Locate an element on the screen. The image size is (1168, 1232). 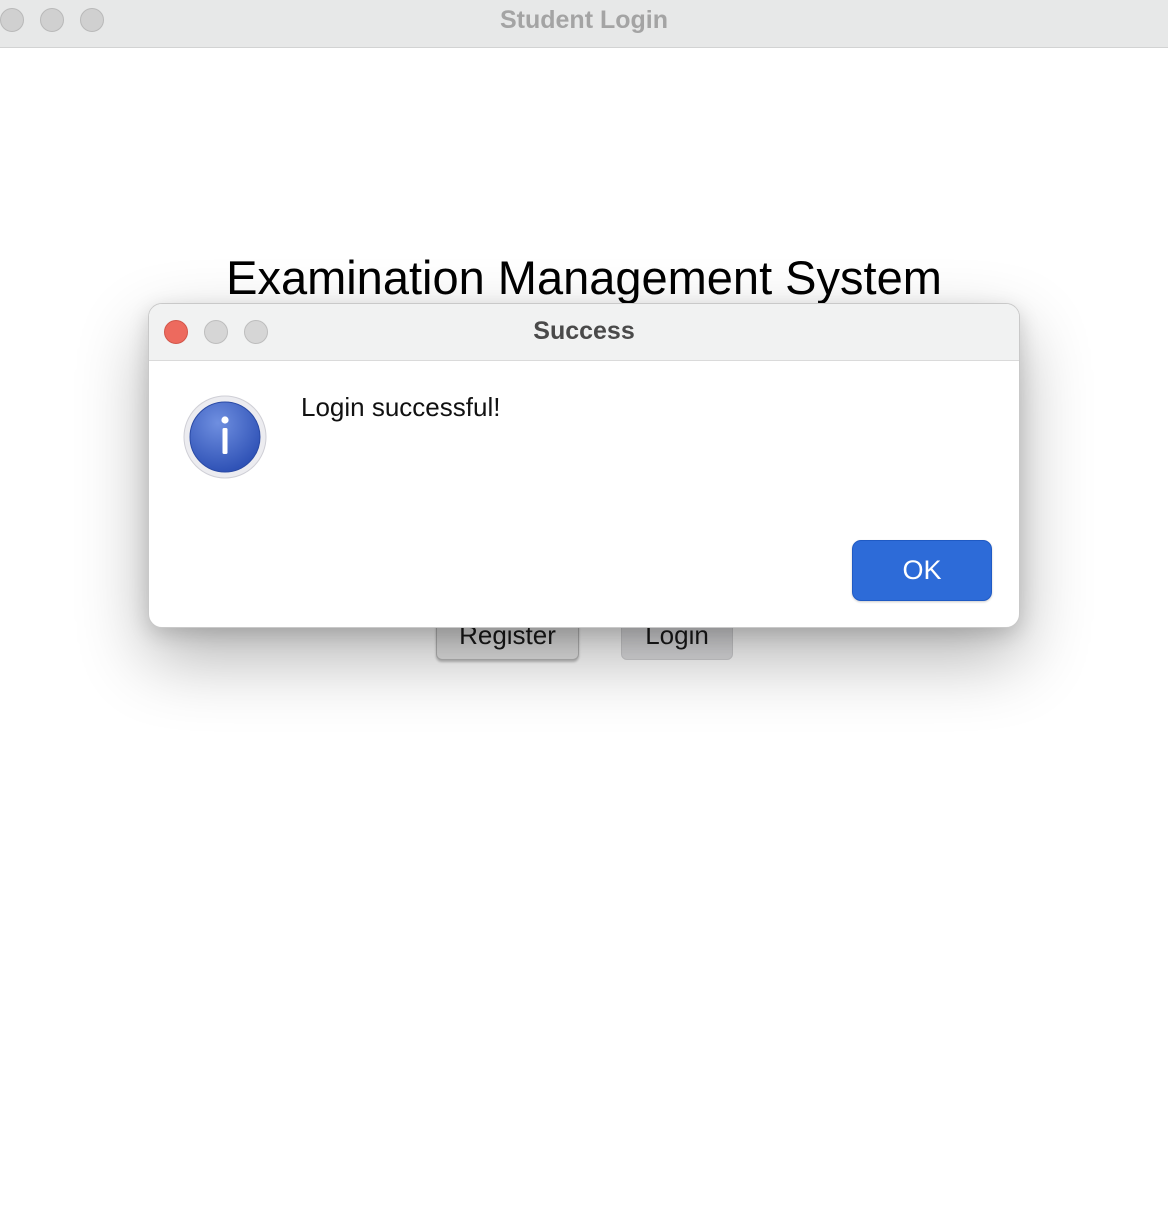
dialog-title: Success is located at coordinates (584, 331).